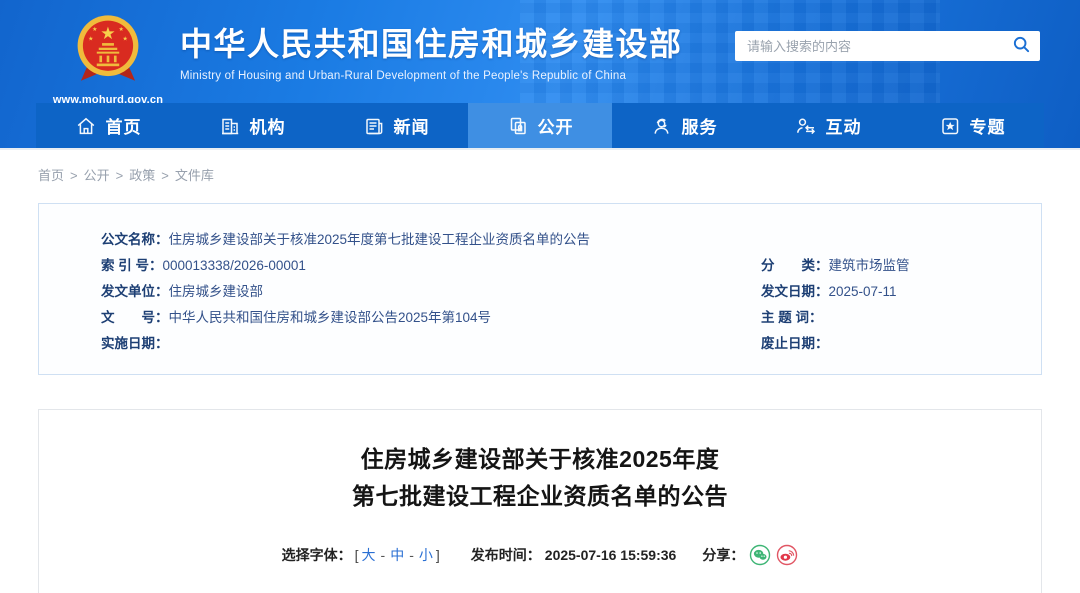 The width and height of the screenshot is (1080, 593). Describe the element at coordinates (132, 265) in the screenshot. I see `meta-label-index-number: 索 引 号：` at that location.